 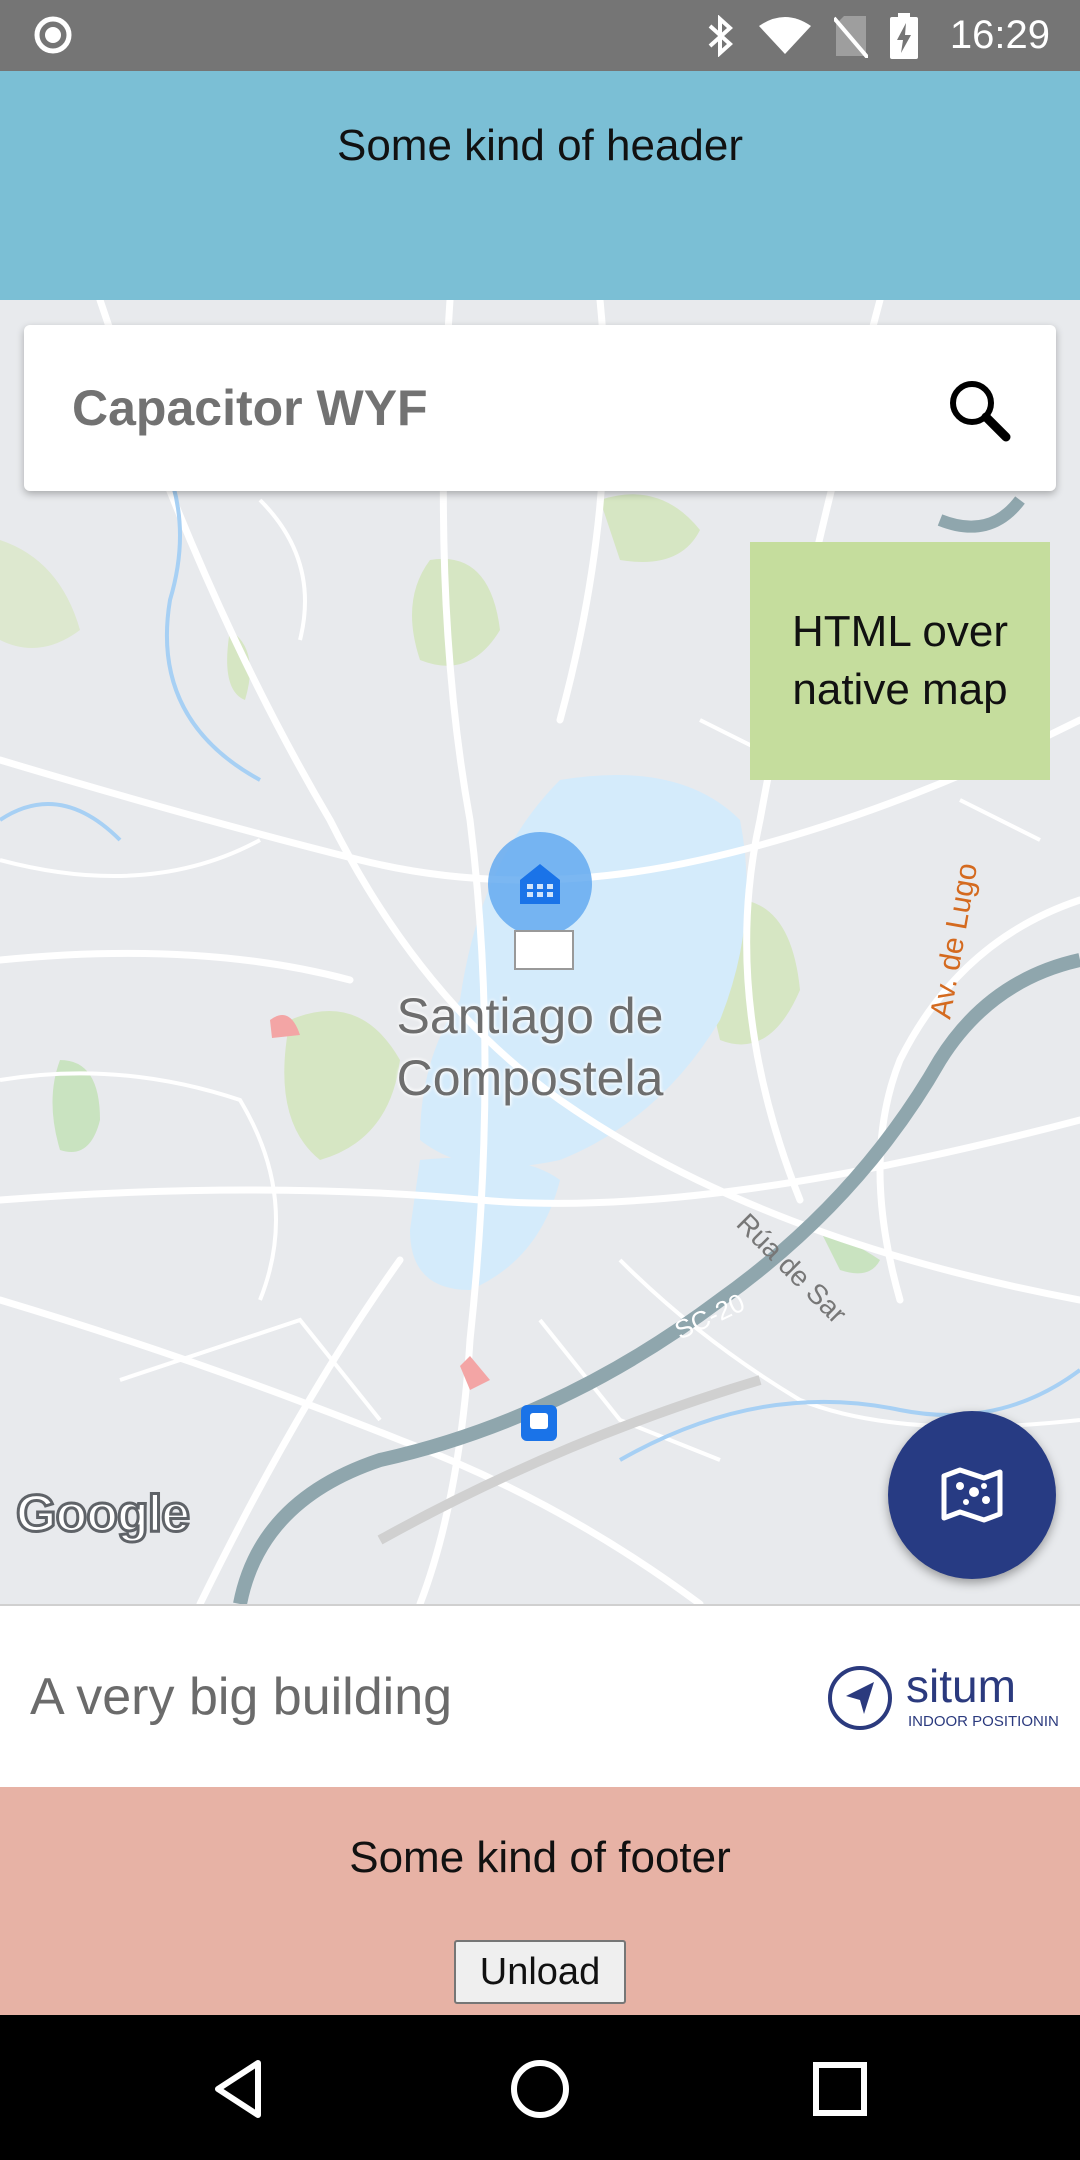 I want to click on situm-logo: situm INDOOR POSITIONING, so click(x=943, y=1695).